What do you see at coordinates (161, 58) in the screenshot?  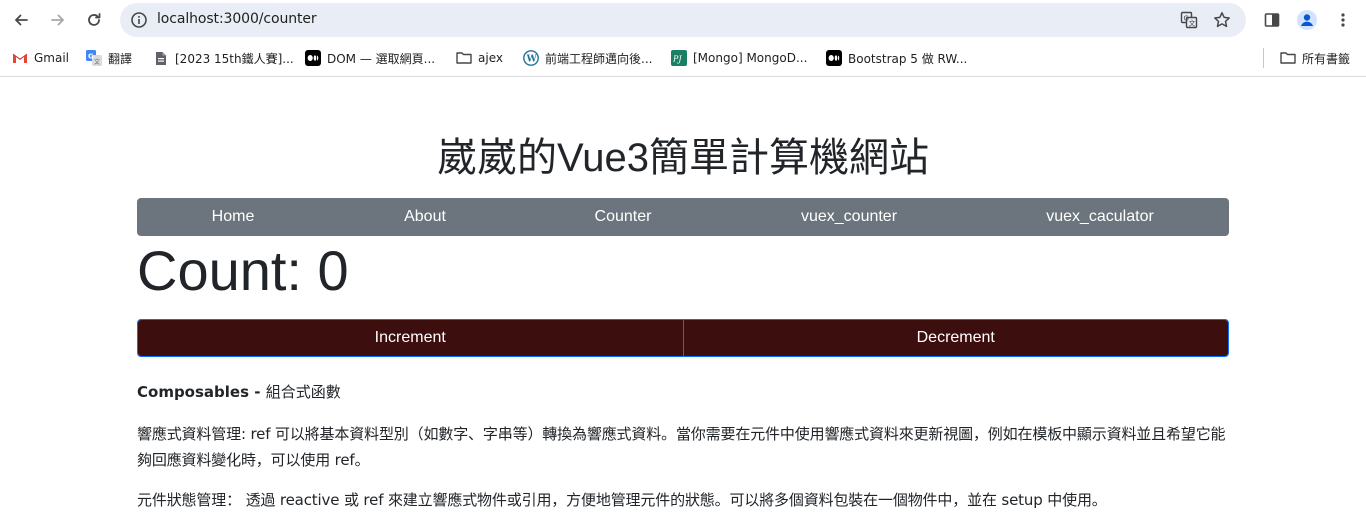 I see `document-icon` at bounding box center [161, 58].